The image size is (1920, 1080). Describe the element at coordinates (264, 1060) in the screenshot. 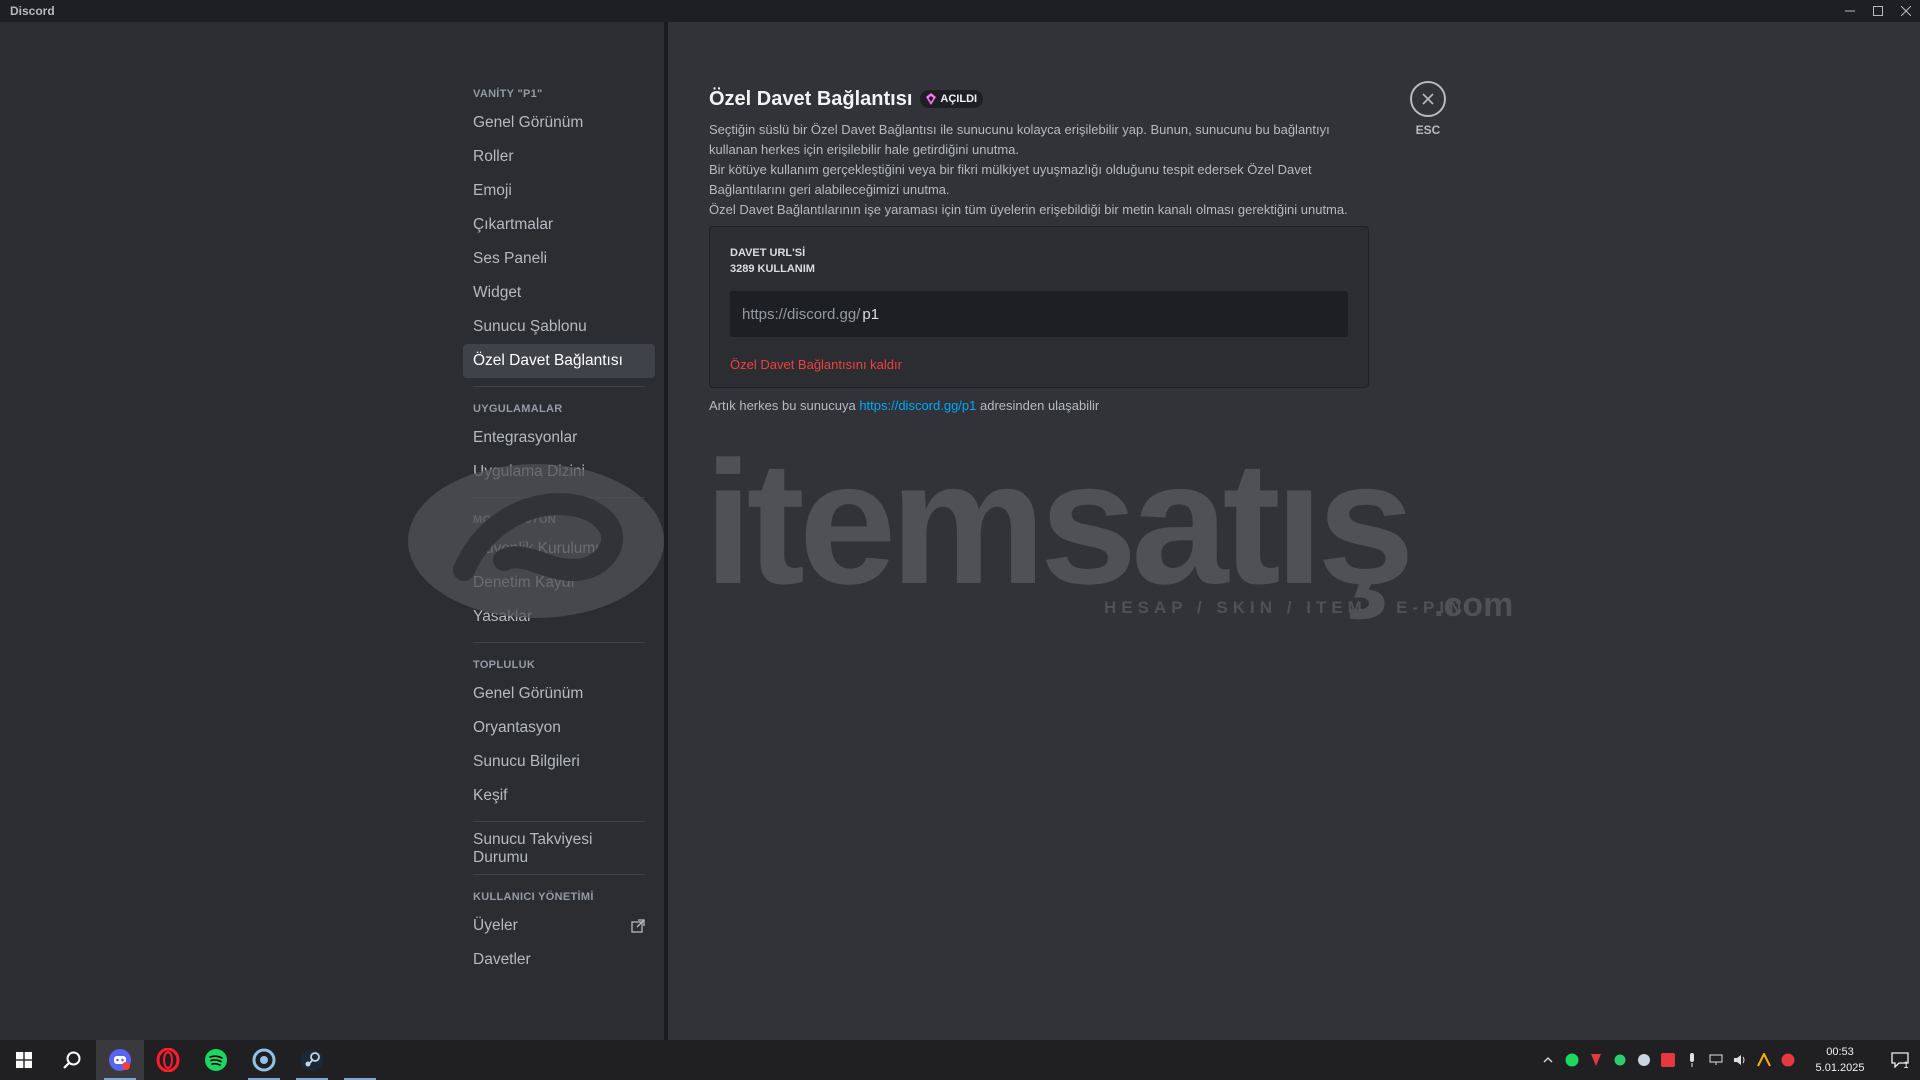

I see `taskbar-app` at that location.